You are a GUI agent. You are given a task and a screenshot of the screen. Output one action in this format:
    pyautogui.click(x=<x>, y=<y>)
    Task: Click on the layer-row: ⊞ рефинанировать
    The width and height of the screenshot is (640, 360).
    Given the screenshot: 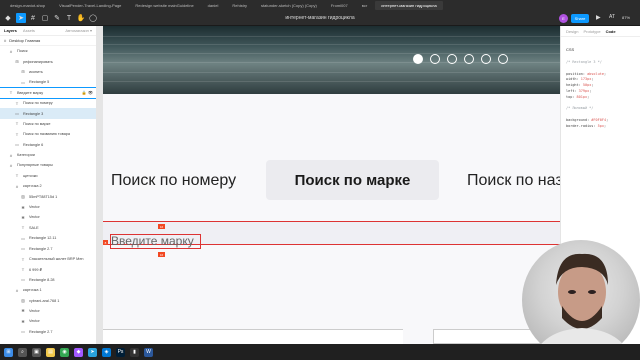 What is the action you would take?
    pyautogui.click(x=48, y=61)
    